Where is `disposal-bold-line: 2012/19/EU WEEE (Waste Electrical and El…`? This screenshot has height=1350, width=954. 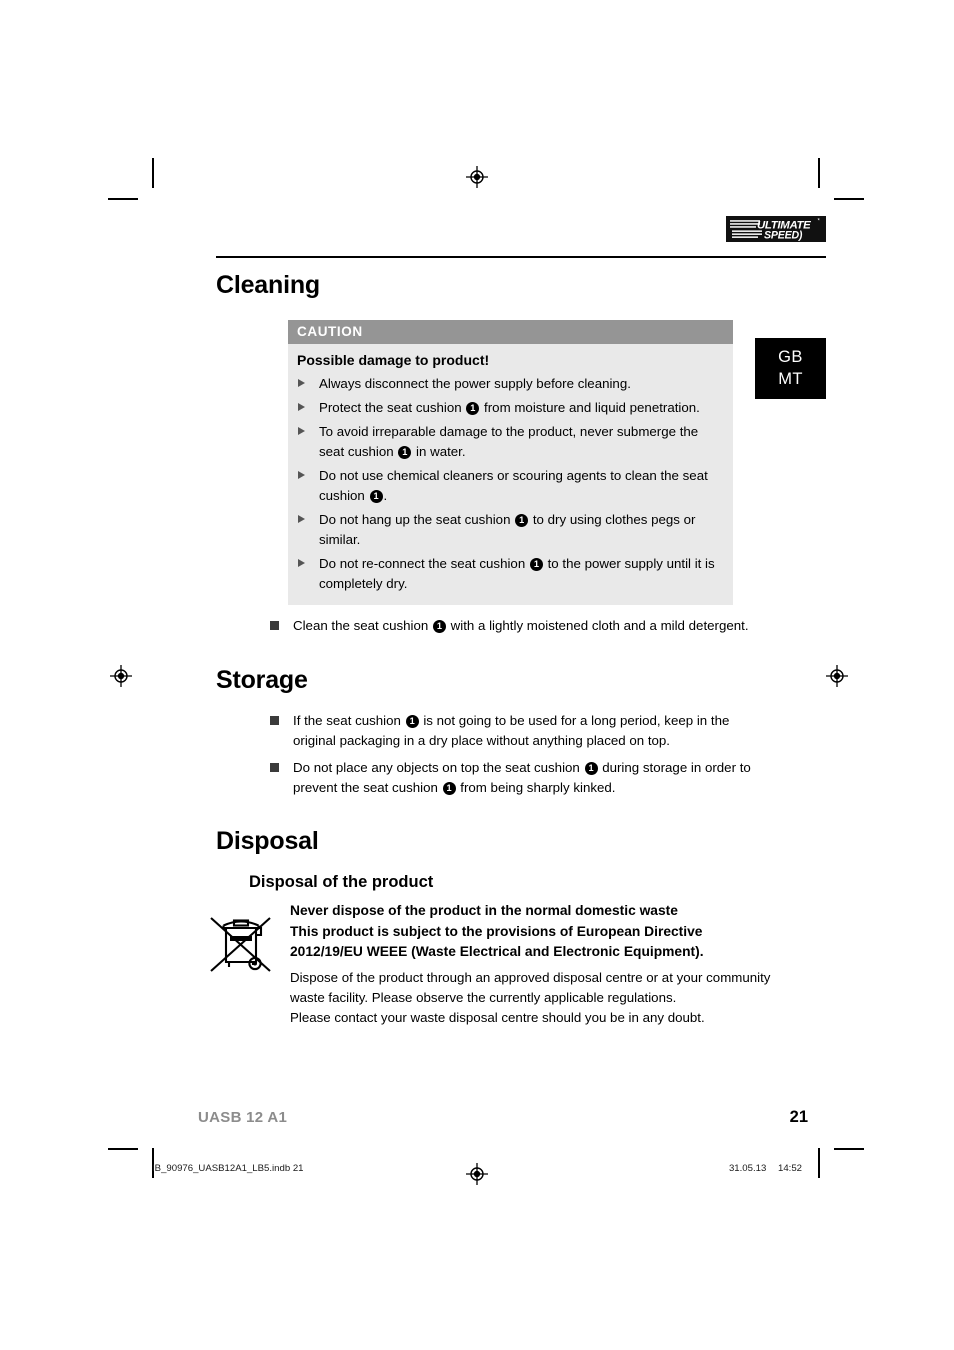 disposal-bold-line: 2012/19/EU WEEE (Waste Electrical and El… is located at coordinates (497, 952).